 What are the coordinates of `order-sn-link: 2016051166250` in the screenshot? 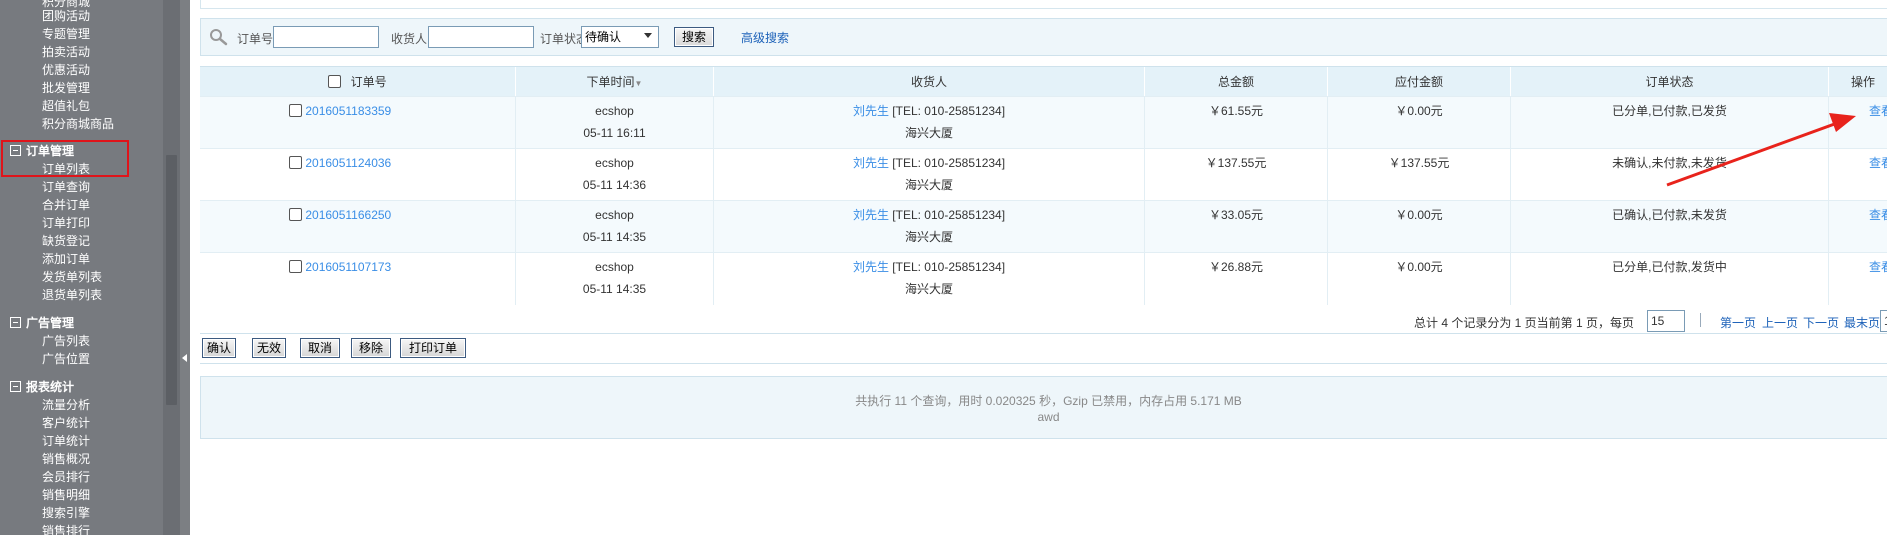 It's located at (348, 215).